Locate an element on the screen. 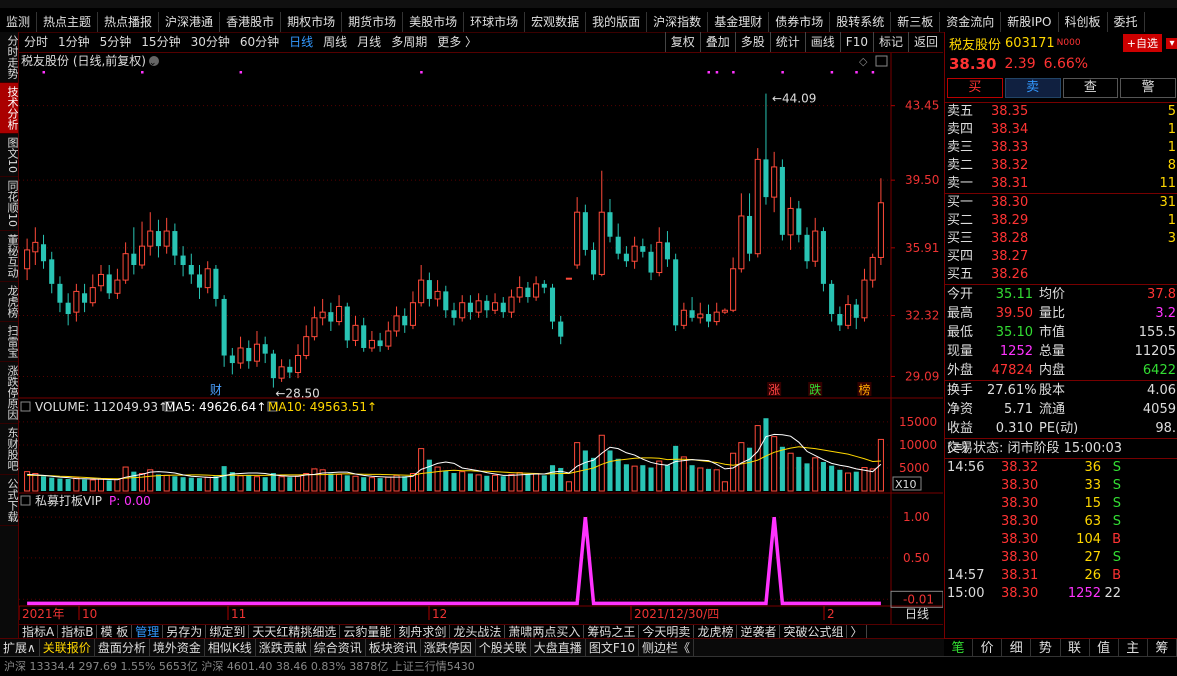 This screenshot has width=1177, height=676. top-nav-item: 科创板 is located at coordinates (1083, 22).